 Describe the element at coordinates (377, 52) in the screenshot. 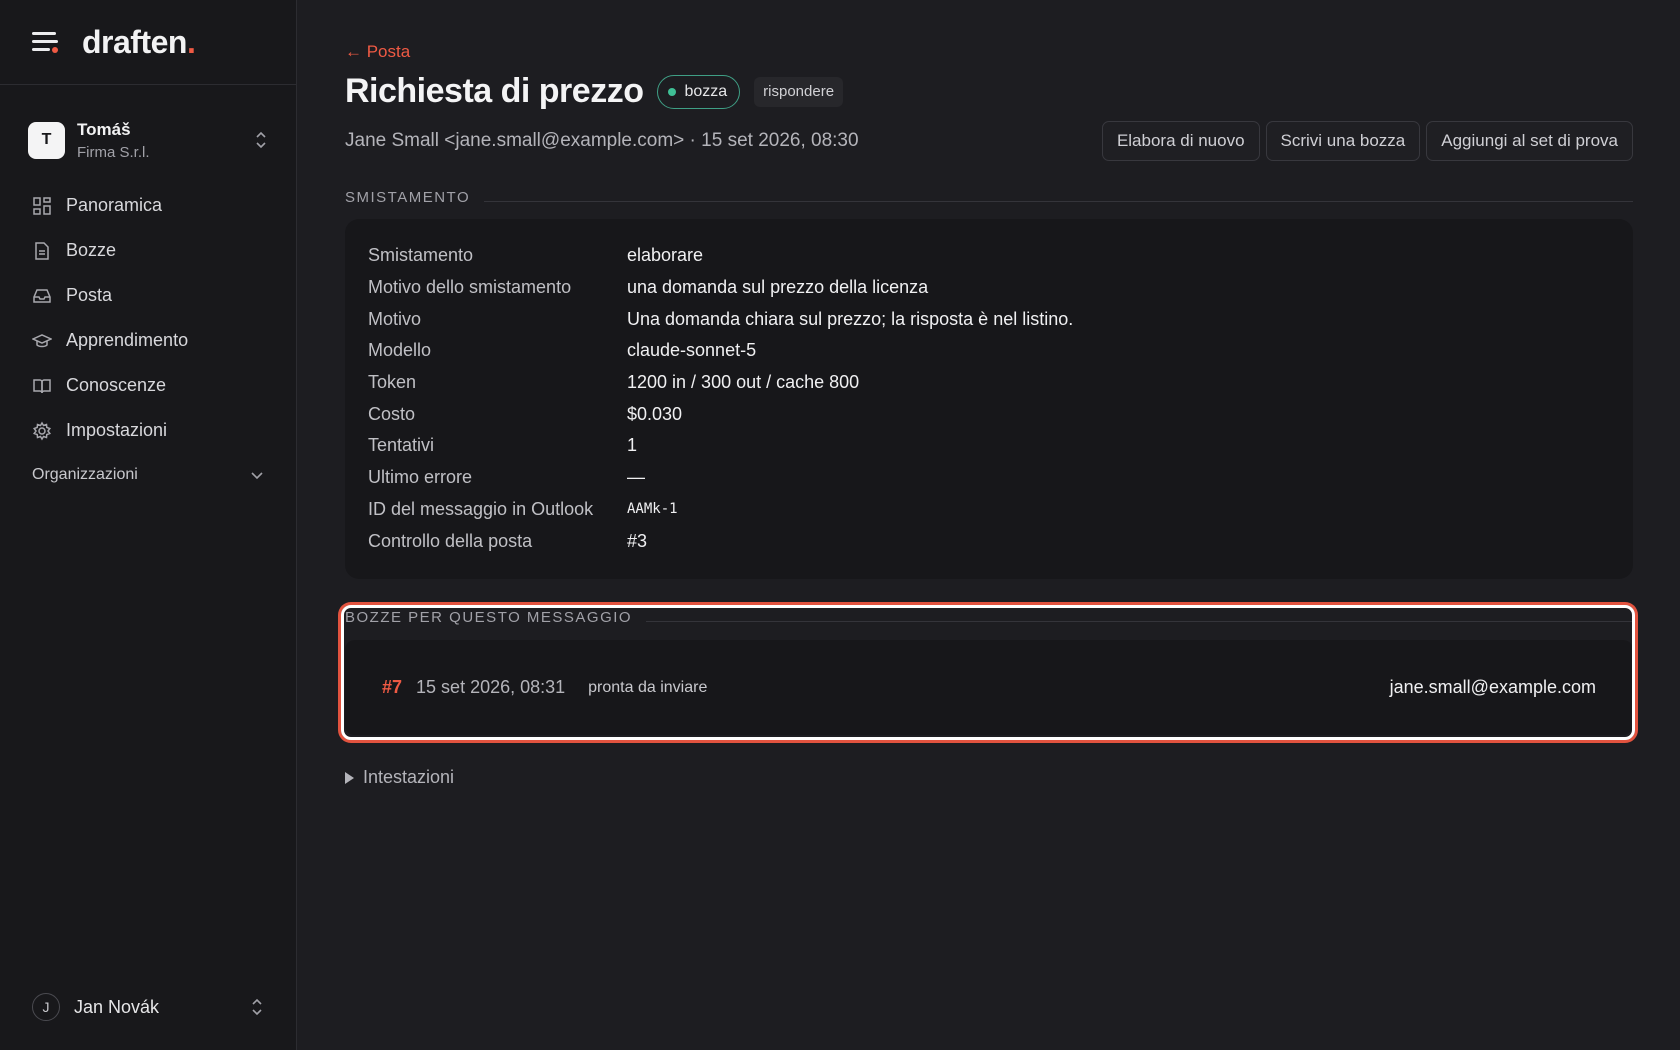

I see `back-link: ← Posta` at that location.